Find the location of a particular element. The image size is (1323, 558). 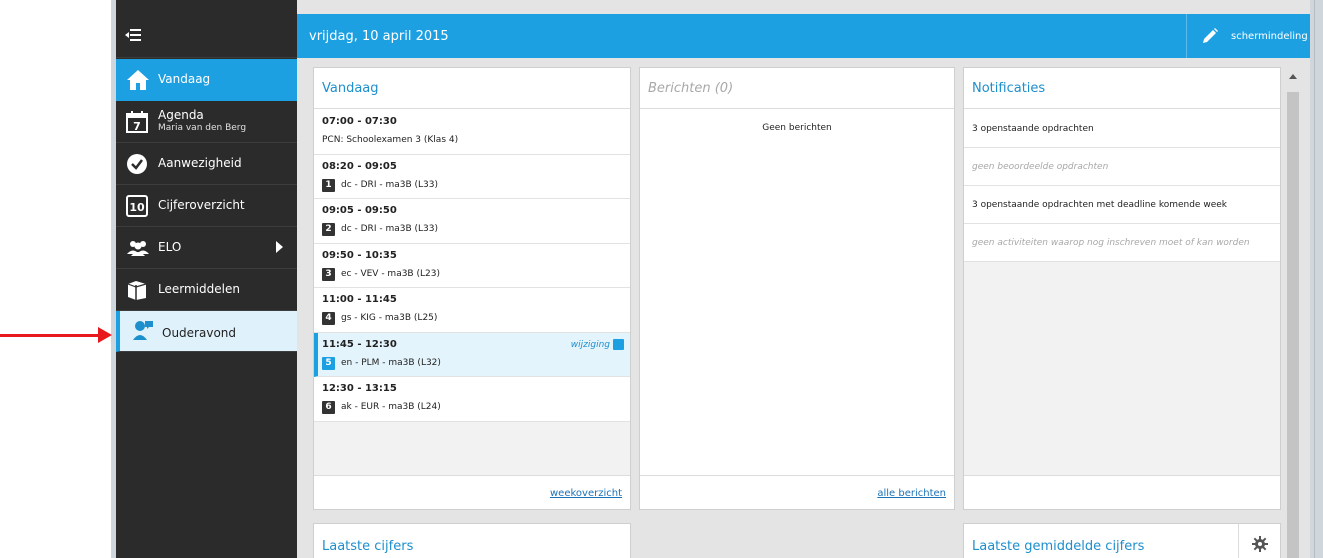

week-overview-link: weekoverzicht is located at coordinates (586, 493).